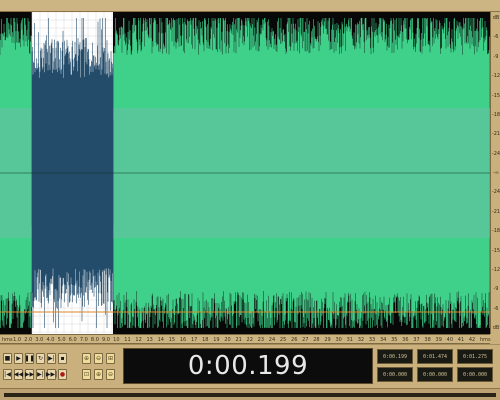 Image resolution: width=500 pixels, height=400 pixels. What do you see at coordinates (183, 340) in the screenshot?
I see `time-ruler-label: 16` at bounding box center [183, 340].